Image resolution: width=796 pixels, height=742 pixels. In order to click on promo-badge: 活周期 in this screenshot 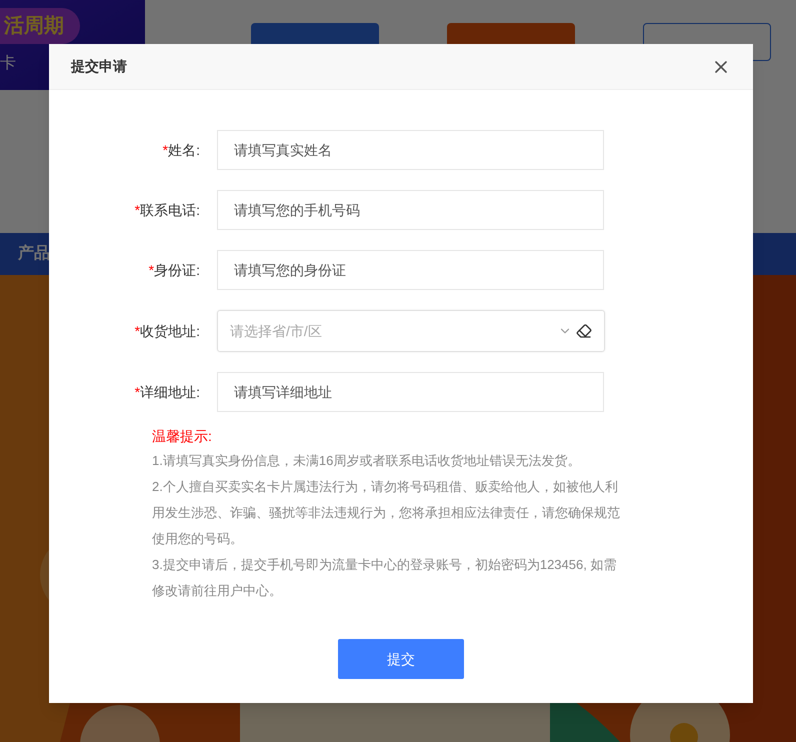, I will do `click(40, 26)`.